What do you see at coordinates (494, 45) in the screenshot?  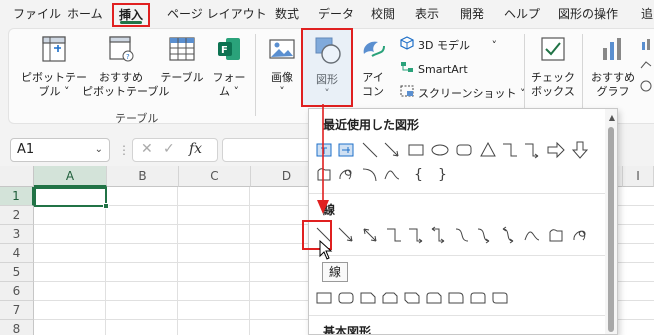 I see `3d-model-caret: ˅` at bounding box center [494, 45].